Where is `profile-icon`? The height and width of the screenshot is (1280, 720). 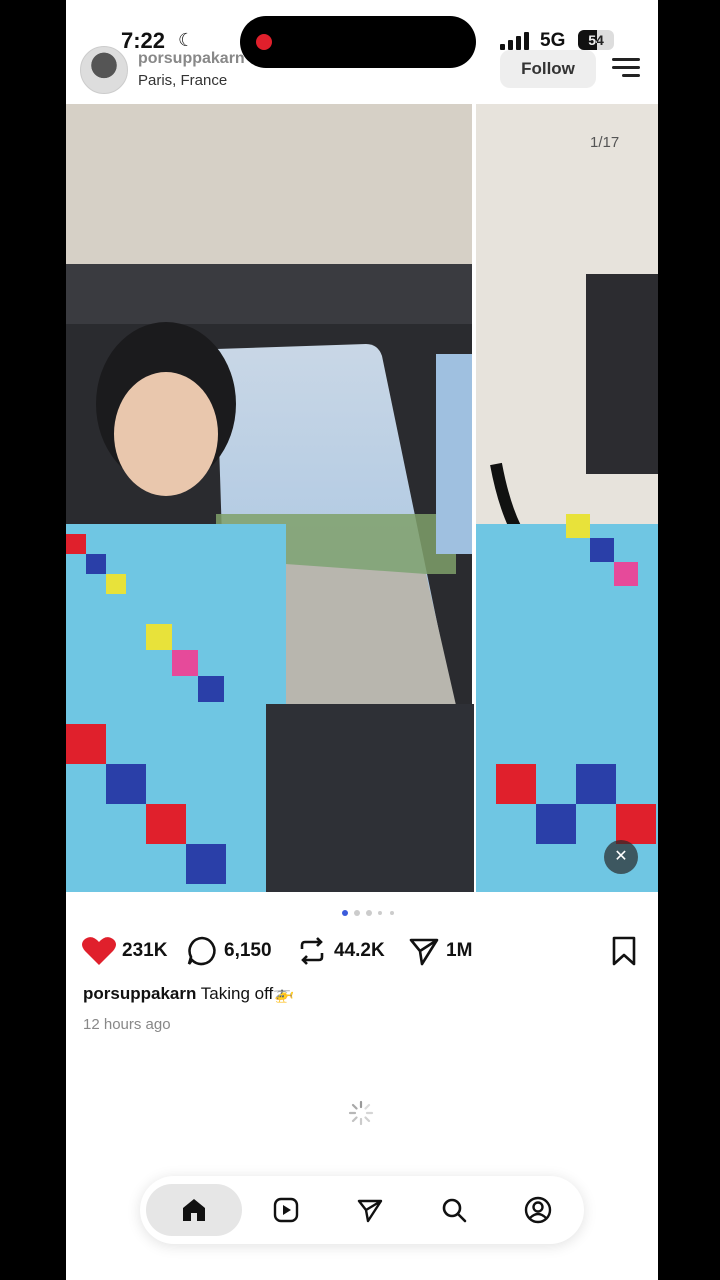 profile-icon is located at coordinates (538, 1210).